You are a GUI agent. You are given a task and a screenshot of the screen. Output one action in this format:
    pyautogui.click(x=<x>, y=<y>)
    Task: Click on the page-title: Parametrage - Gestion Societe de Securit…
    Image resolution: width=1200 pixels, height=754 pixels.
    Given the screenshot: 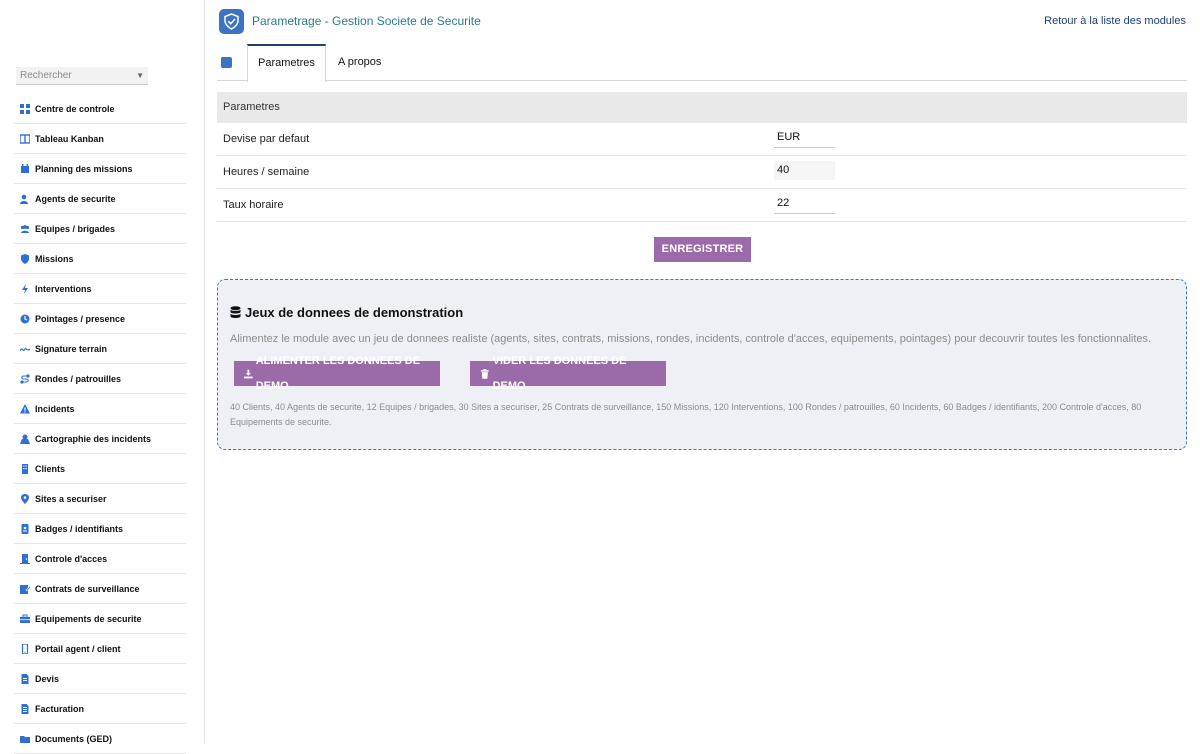 What is the action you would take?
    pyautogui.click(x=366, y=21)
    